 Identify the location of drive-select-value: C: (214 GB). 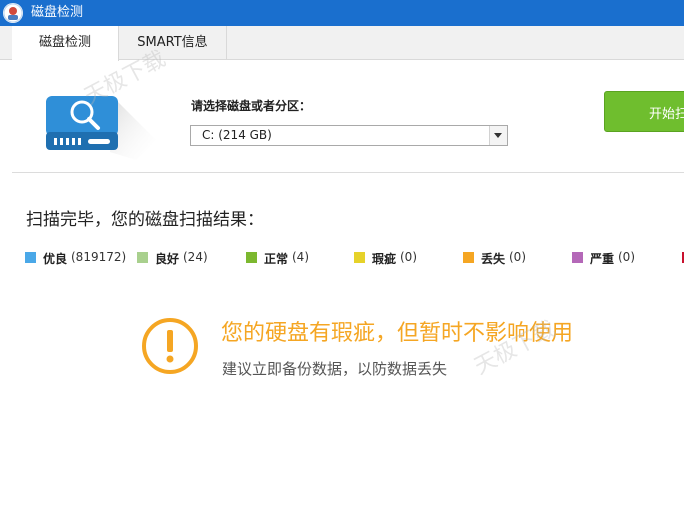
(237, 135).